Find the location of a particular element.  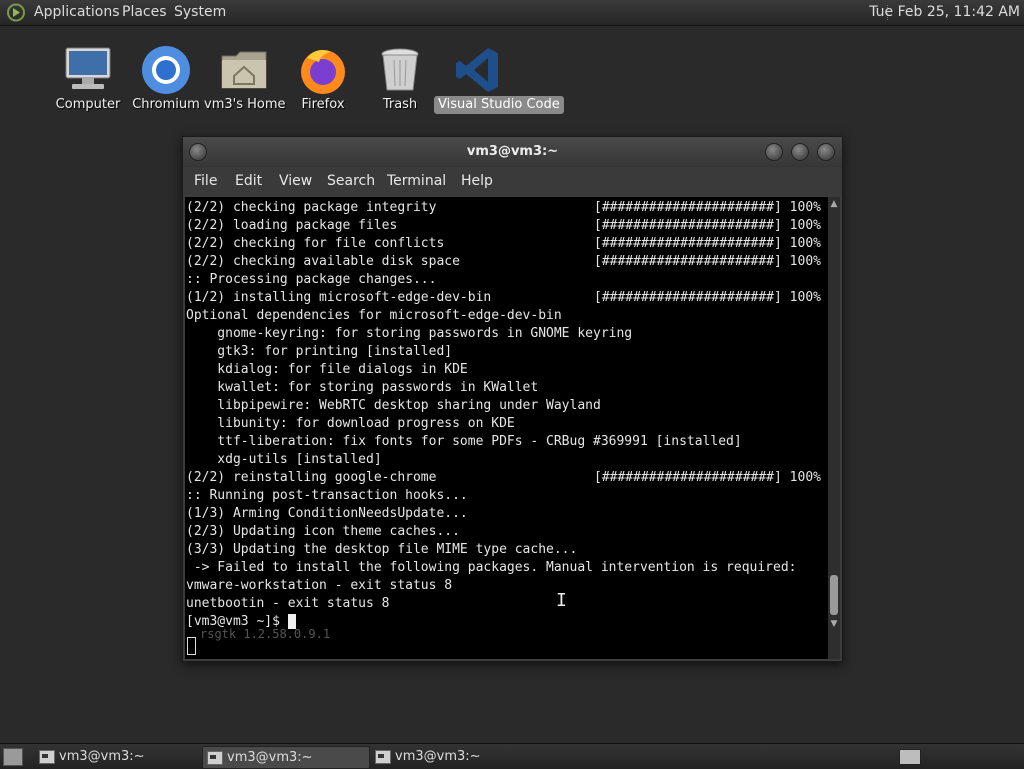

terminal-line: (2/2) checking package integrity is located at coordinates (311, 207).